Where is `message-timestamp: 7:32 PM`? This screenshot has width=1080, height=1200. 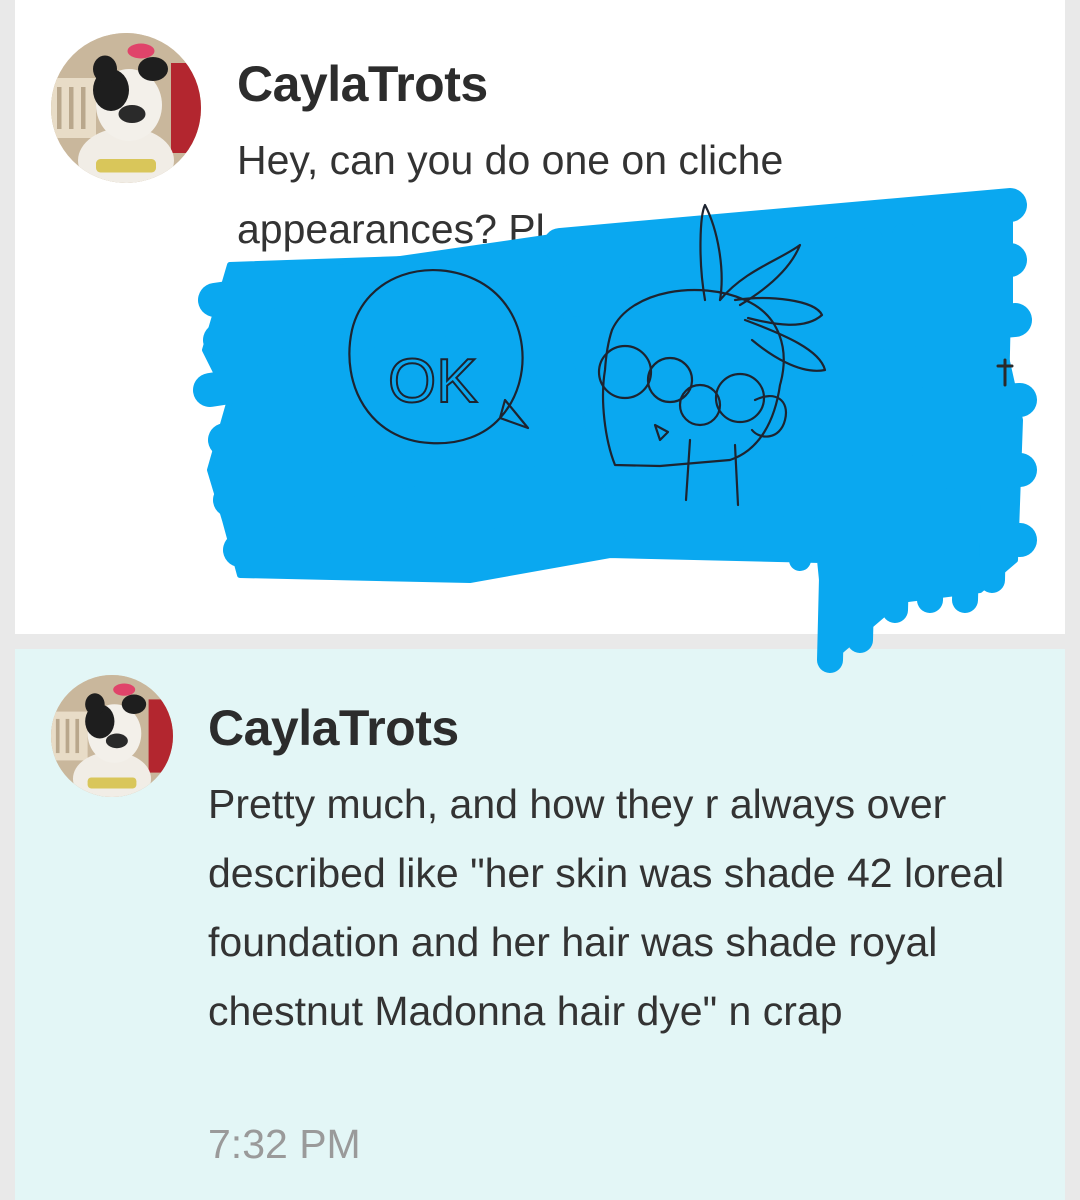
message-timestamp: 7:32 PM is located at coordinates (284, 1144).